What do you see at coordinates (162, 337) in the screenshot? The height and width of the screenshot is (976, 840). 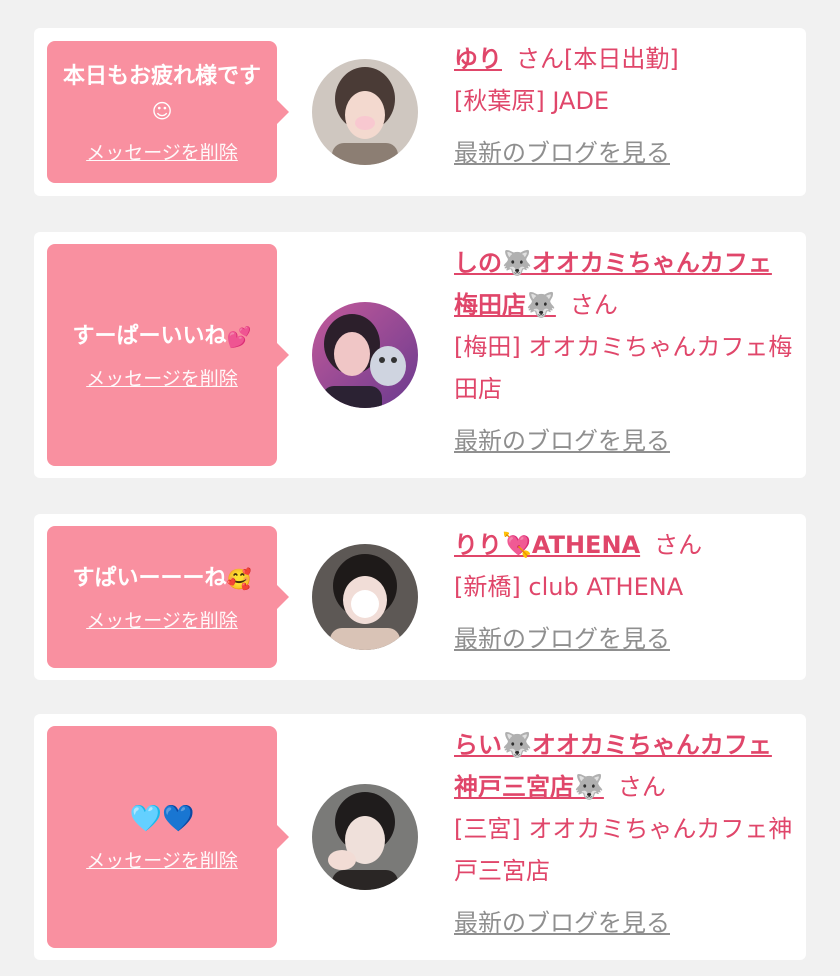 I see `message-text: すーぱーいいね💕` at bounding box center [162, 337].